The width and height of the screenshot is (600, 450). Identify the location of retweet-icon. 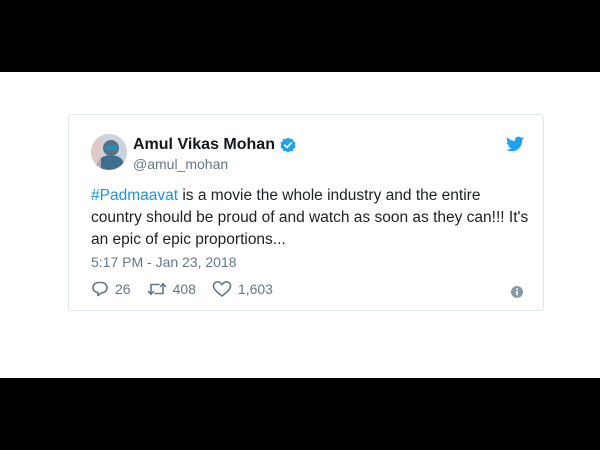
(156, 289).